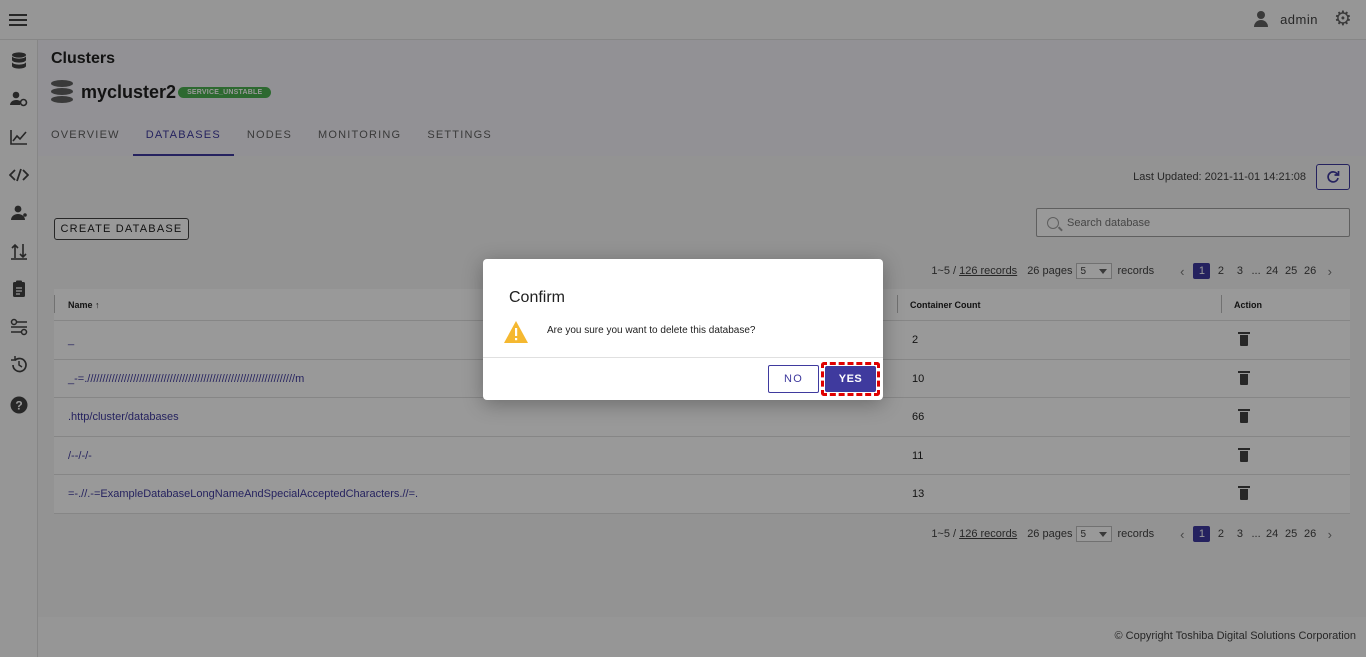 This screenshot has height=657, width=1366. I want to click on yes-button: YES, so click(850, 379).